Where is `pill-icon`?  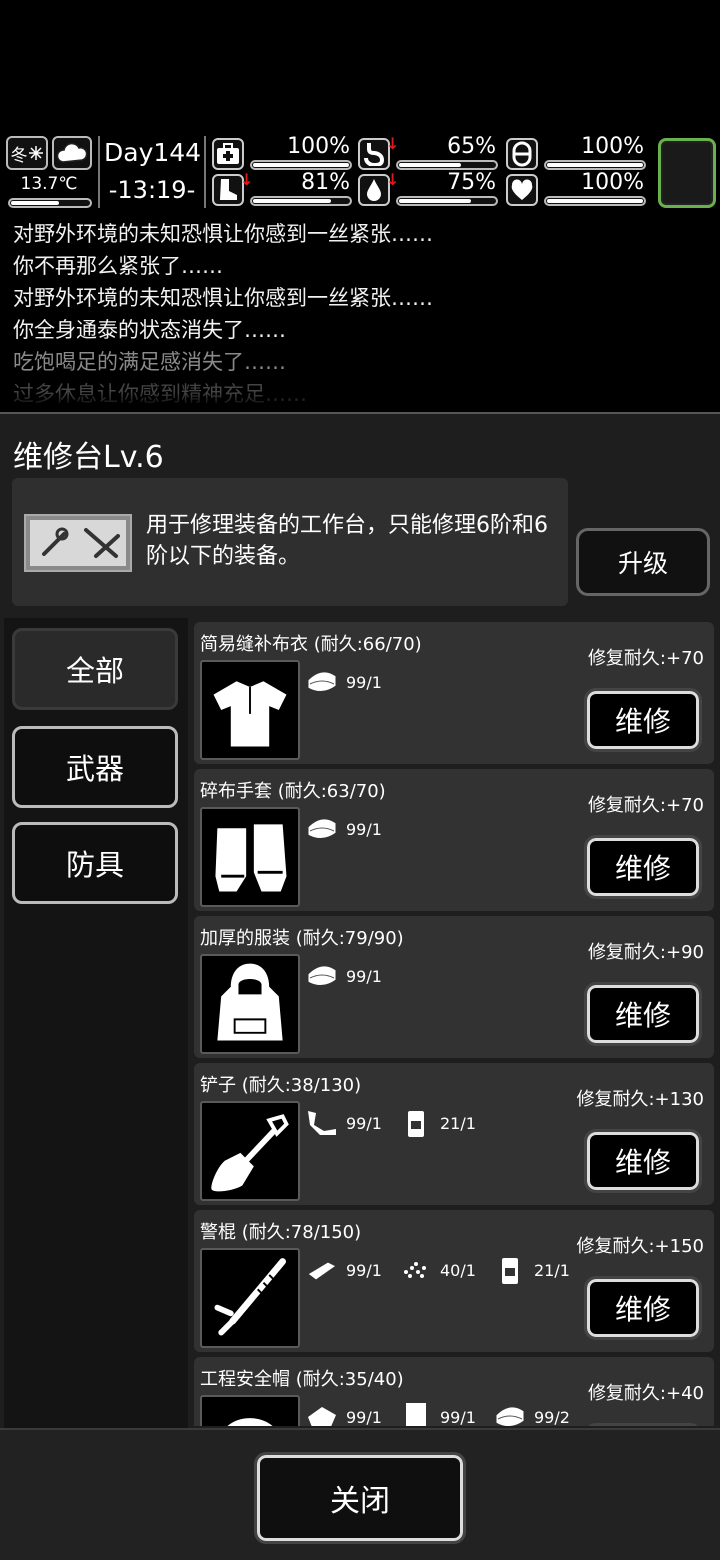 pill-icon is located at coordinates (522, 154).